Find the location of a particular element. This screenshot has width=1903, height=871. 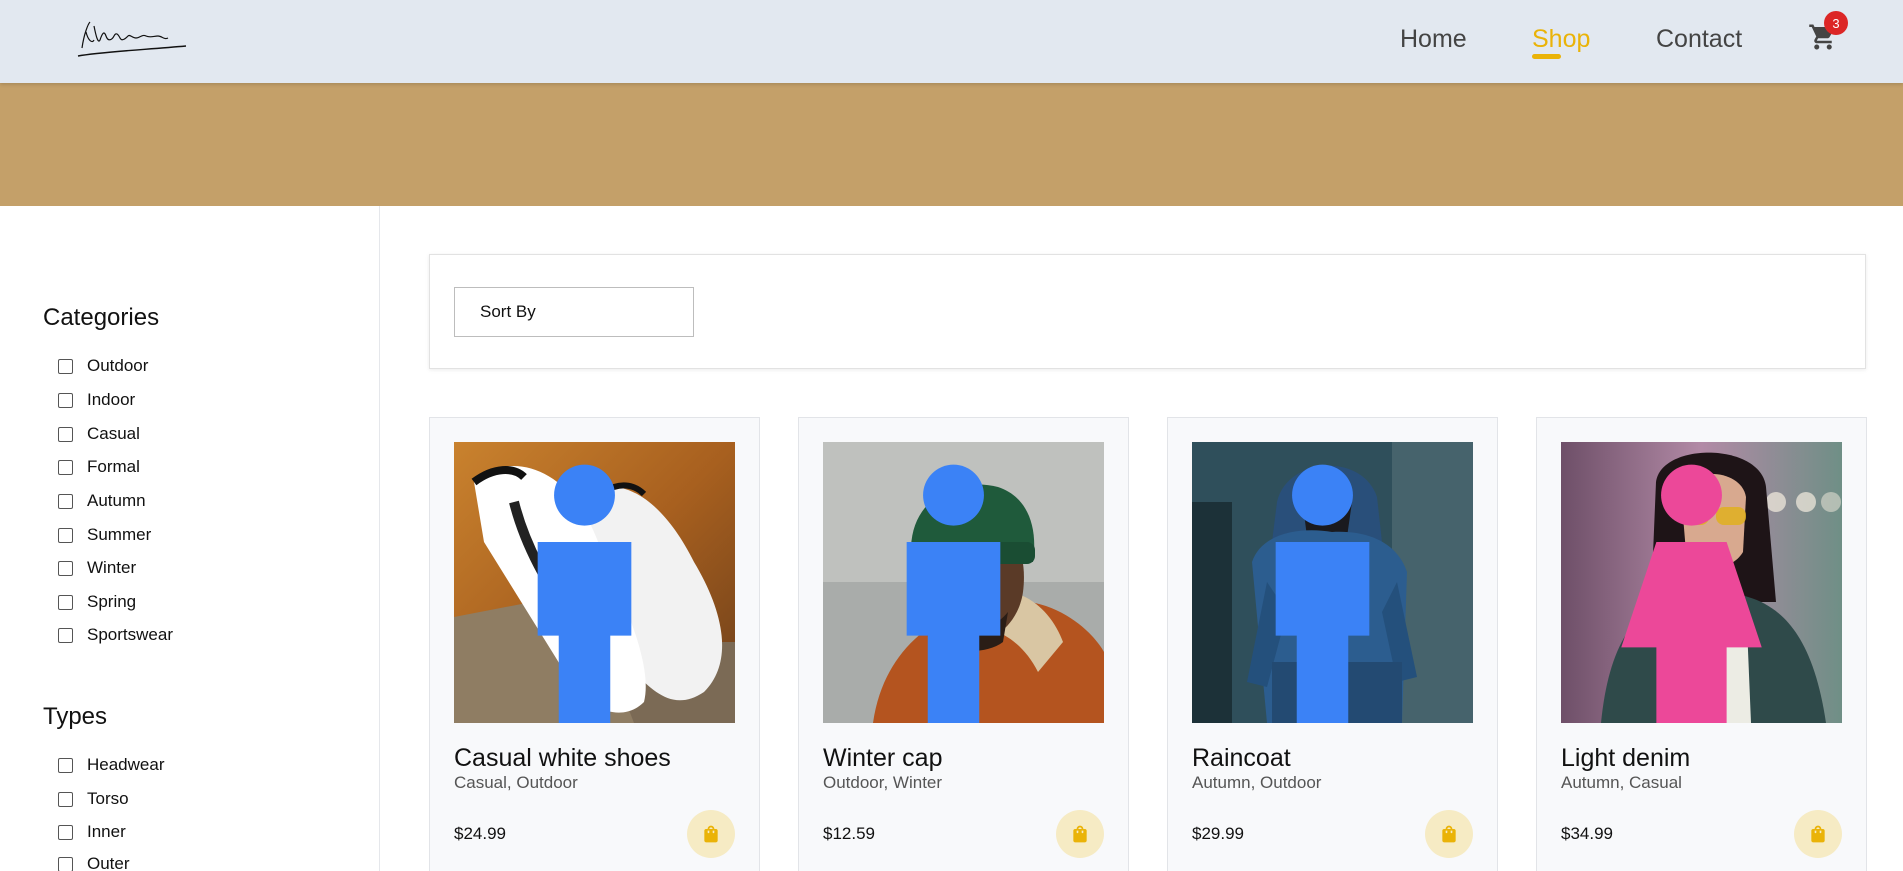

filter-category-sportswear: Sportswear is located at coordinates (115, 635).